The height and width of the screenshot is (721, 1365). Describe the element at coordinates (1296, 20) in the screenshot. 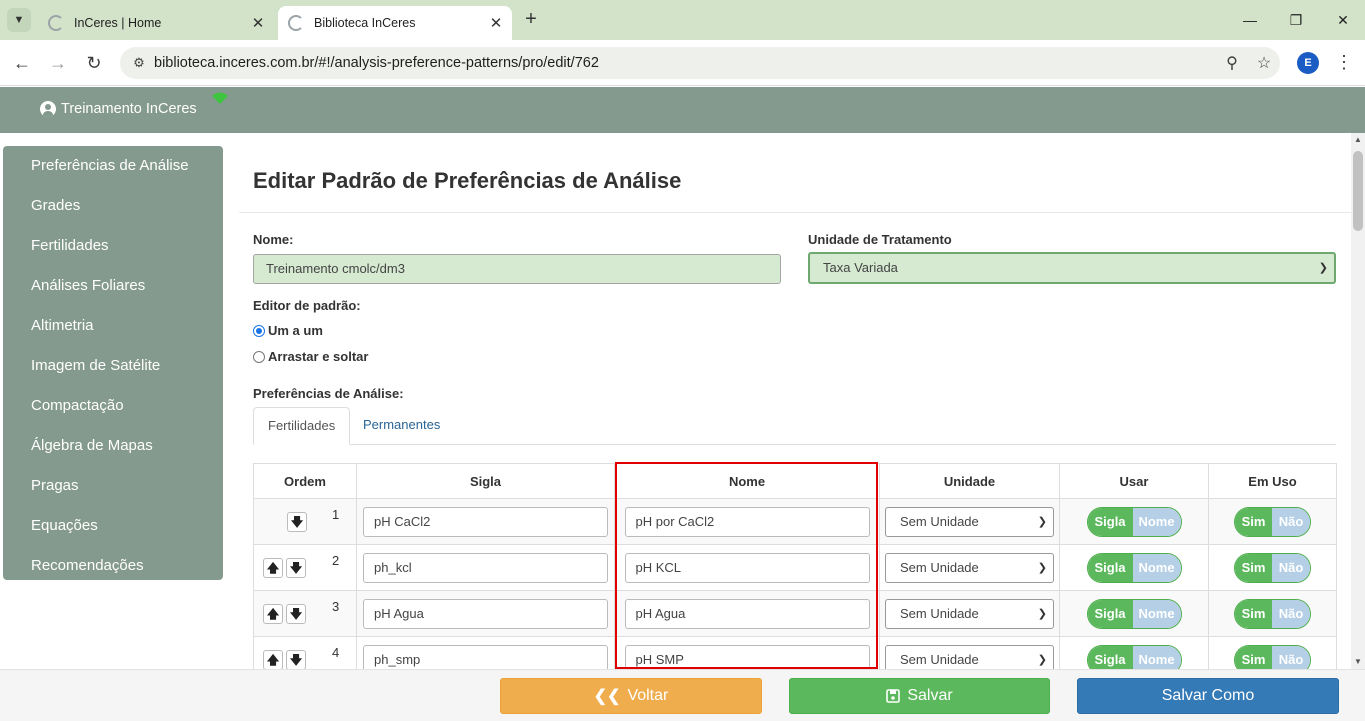

I see `restore-icon: ❐` at that location.